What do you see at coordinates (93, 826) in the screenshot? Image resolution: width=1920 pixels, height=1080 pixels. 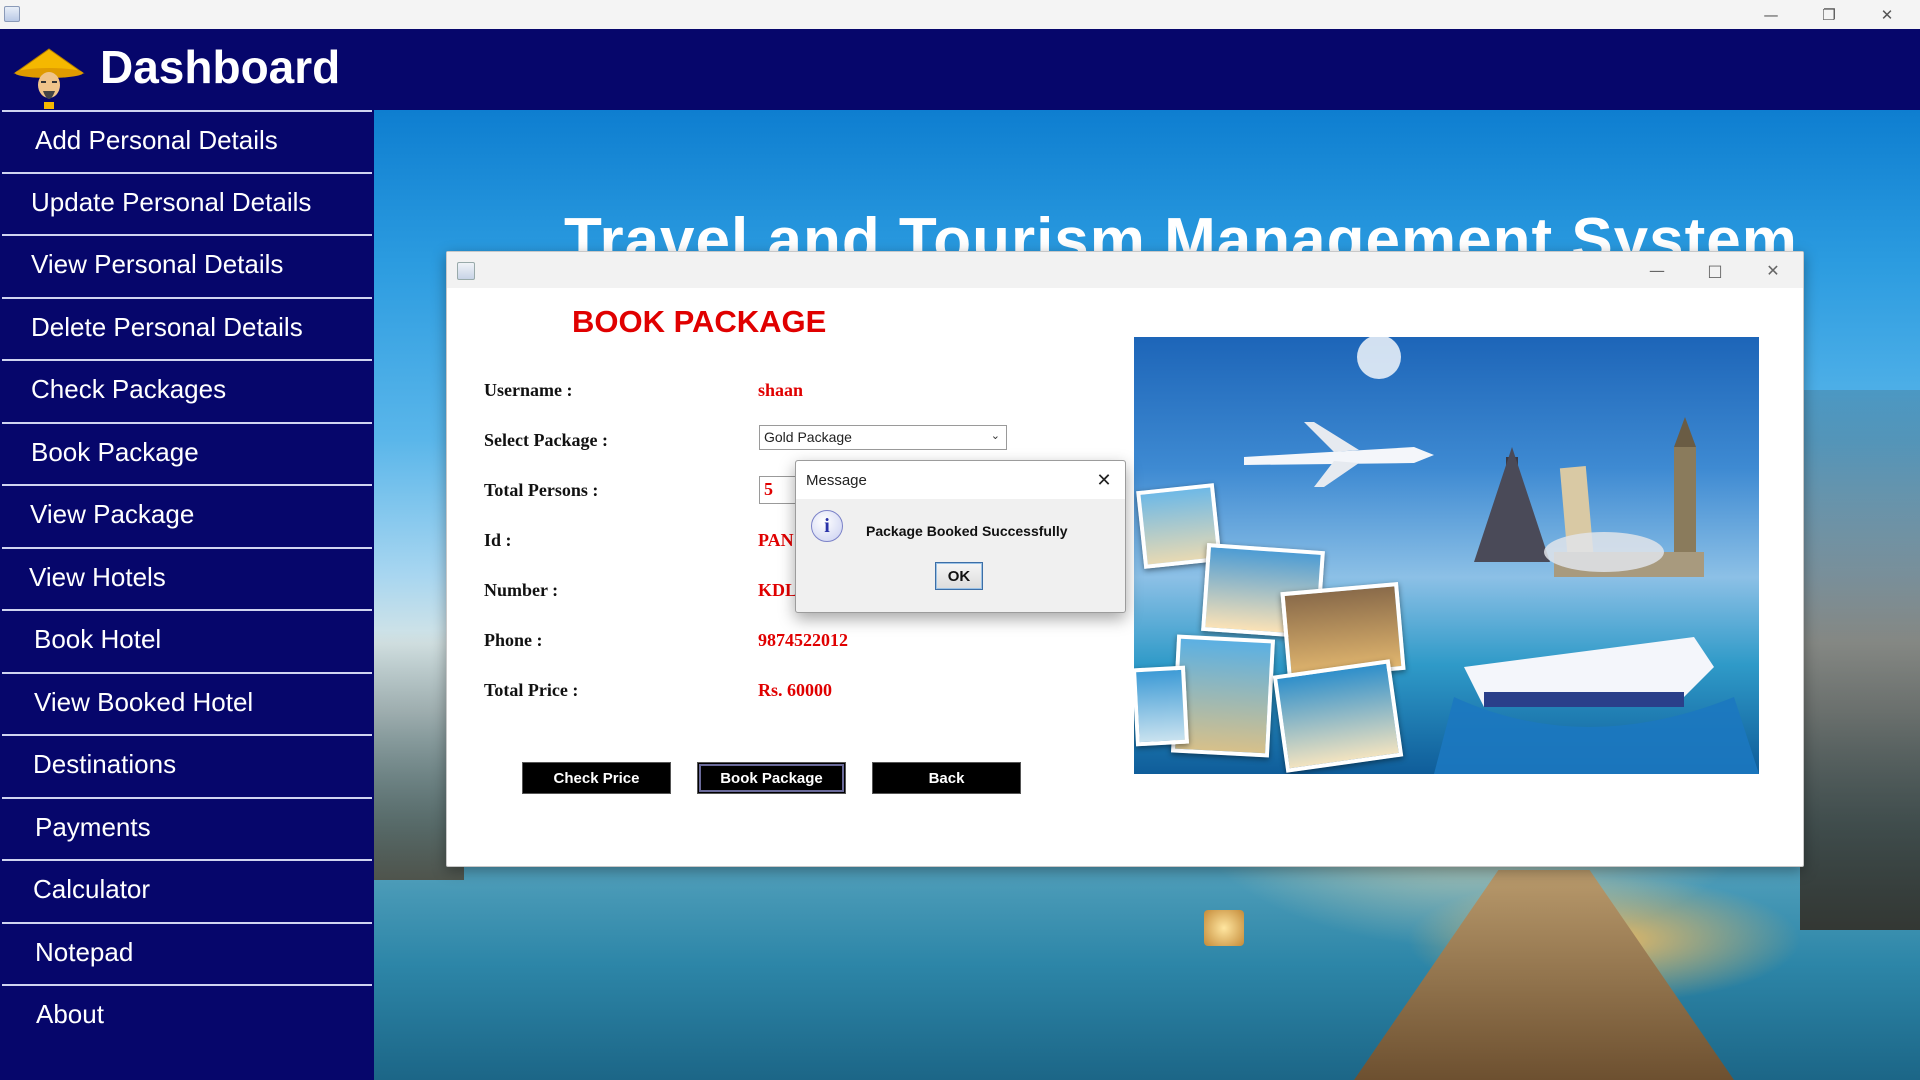 I see `sidebar-item-label: Payments` at bounding box center [93, 826].